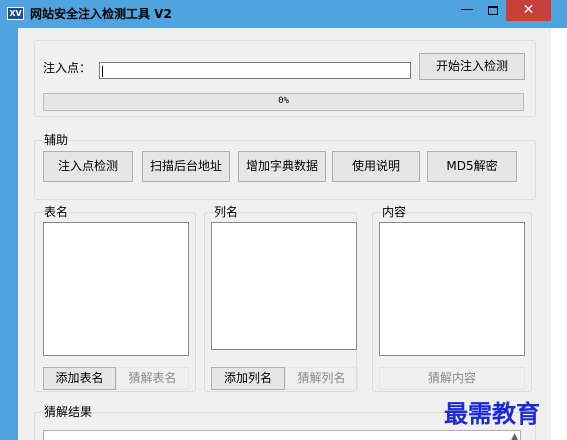 Image resolution: width=567 pixels, height=440 pixels. I want to click on window-title: 网站安全注入检测工具 V2, so click(101, 14).